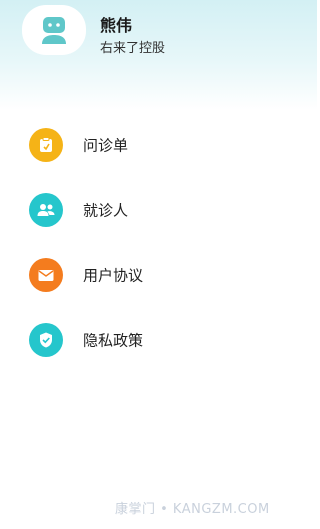 The width and height of the screenshot is (320, 529). I want to click on menu-item-patients: 就诊人, so click(158, 209).